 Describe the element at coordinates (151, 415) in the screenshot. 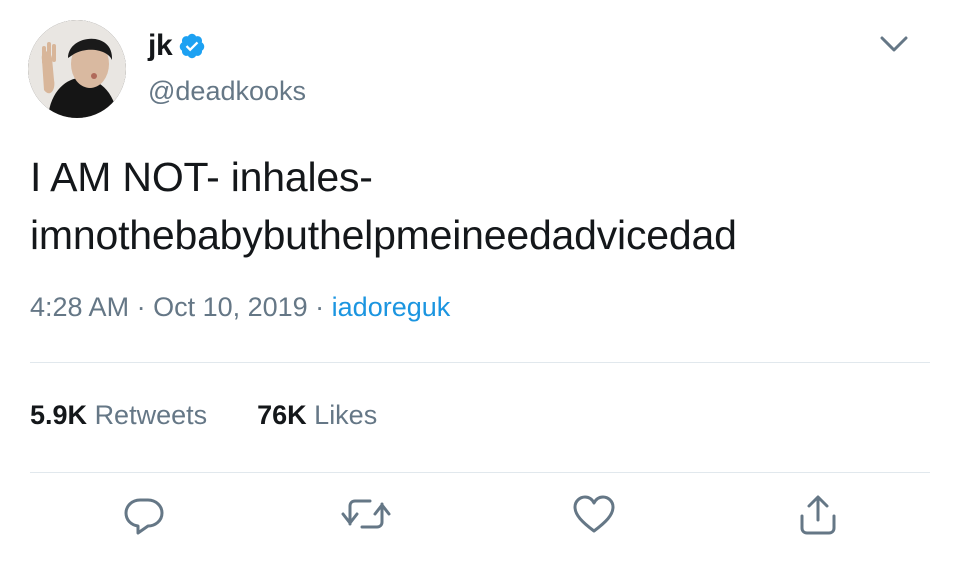

I see `retweets-label: Retweets` at that location.